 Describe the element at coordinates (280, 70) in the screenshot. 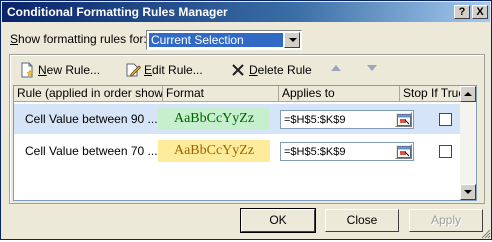

I see `delete-rule-label: Delete Rule` at that location.